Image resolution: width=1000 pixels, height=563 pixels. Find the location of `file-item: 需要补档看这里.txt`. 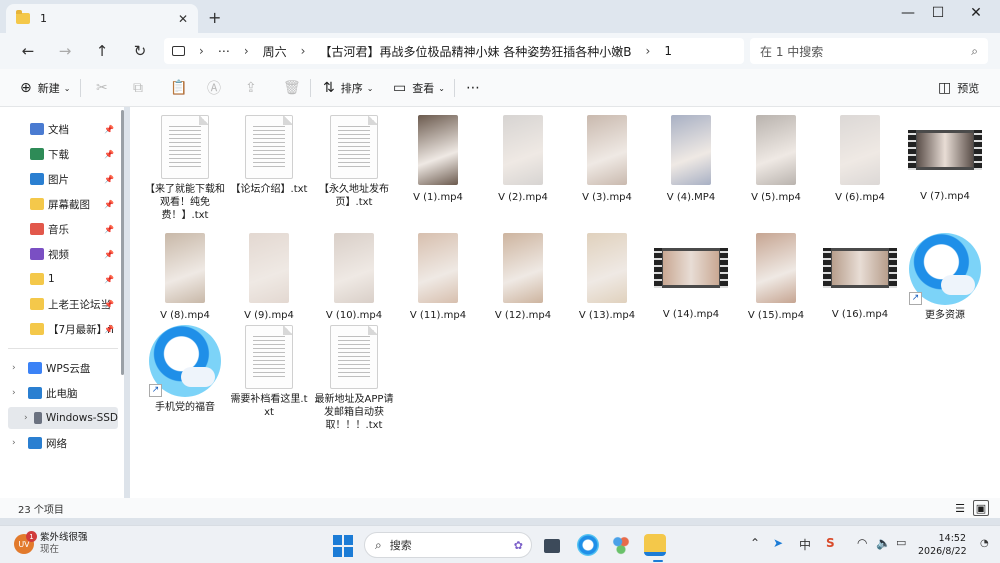

file-item: 需要补档看这里.txt is located at coordinates (269, 372).